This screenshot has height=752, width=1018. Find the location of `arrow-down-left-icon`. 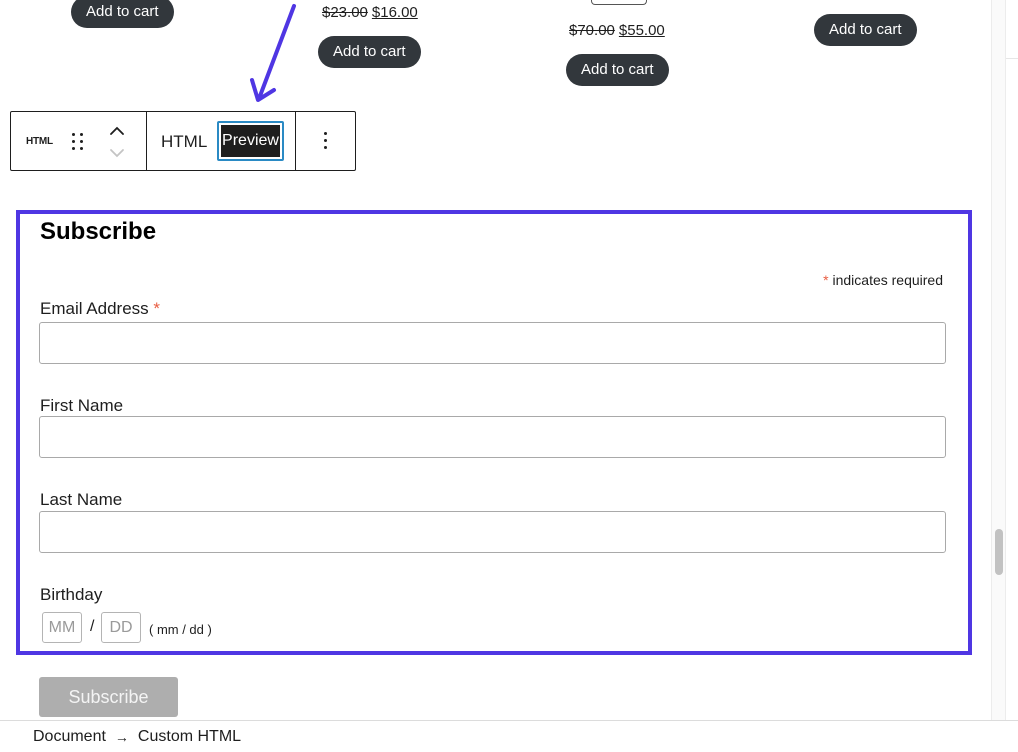

arrow-down-left-icon is located at coordinates (273, 53).